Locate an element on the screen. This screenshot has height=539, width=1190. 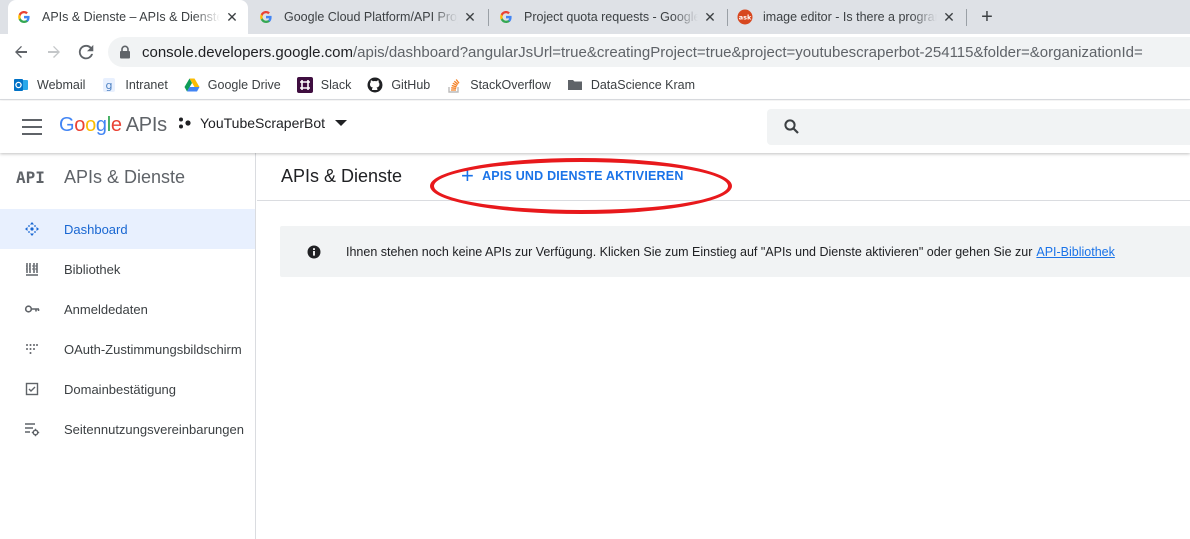
url-host: console.developers.google.com is located at coordinates (247, 52).